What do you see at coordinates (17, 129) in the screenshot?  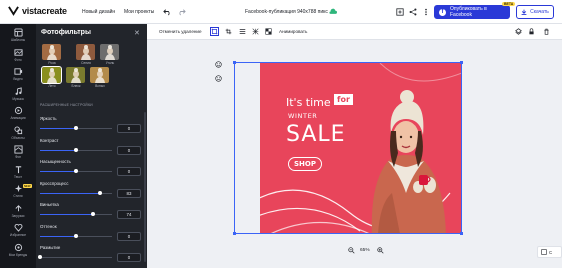 I see `objects-icon` at bounding box center [17, 129].